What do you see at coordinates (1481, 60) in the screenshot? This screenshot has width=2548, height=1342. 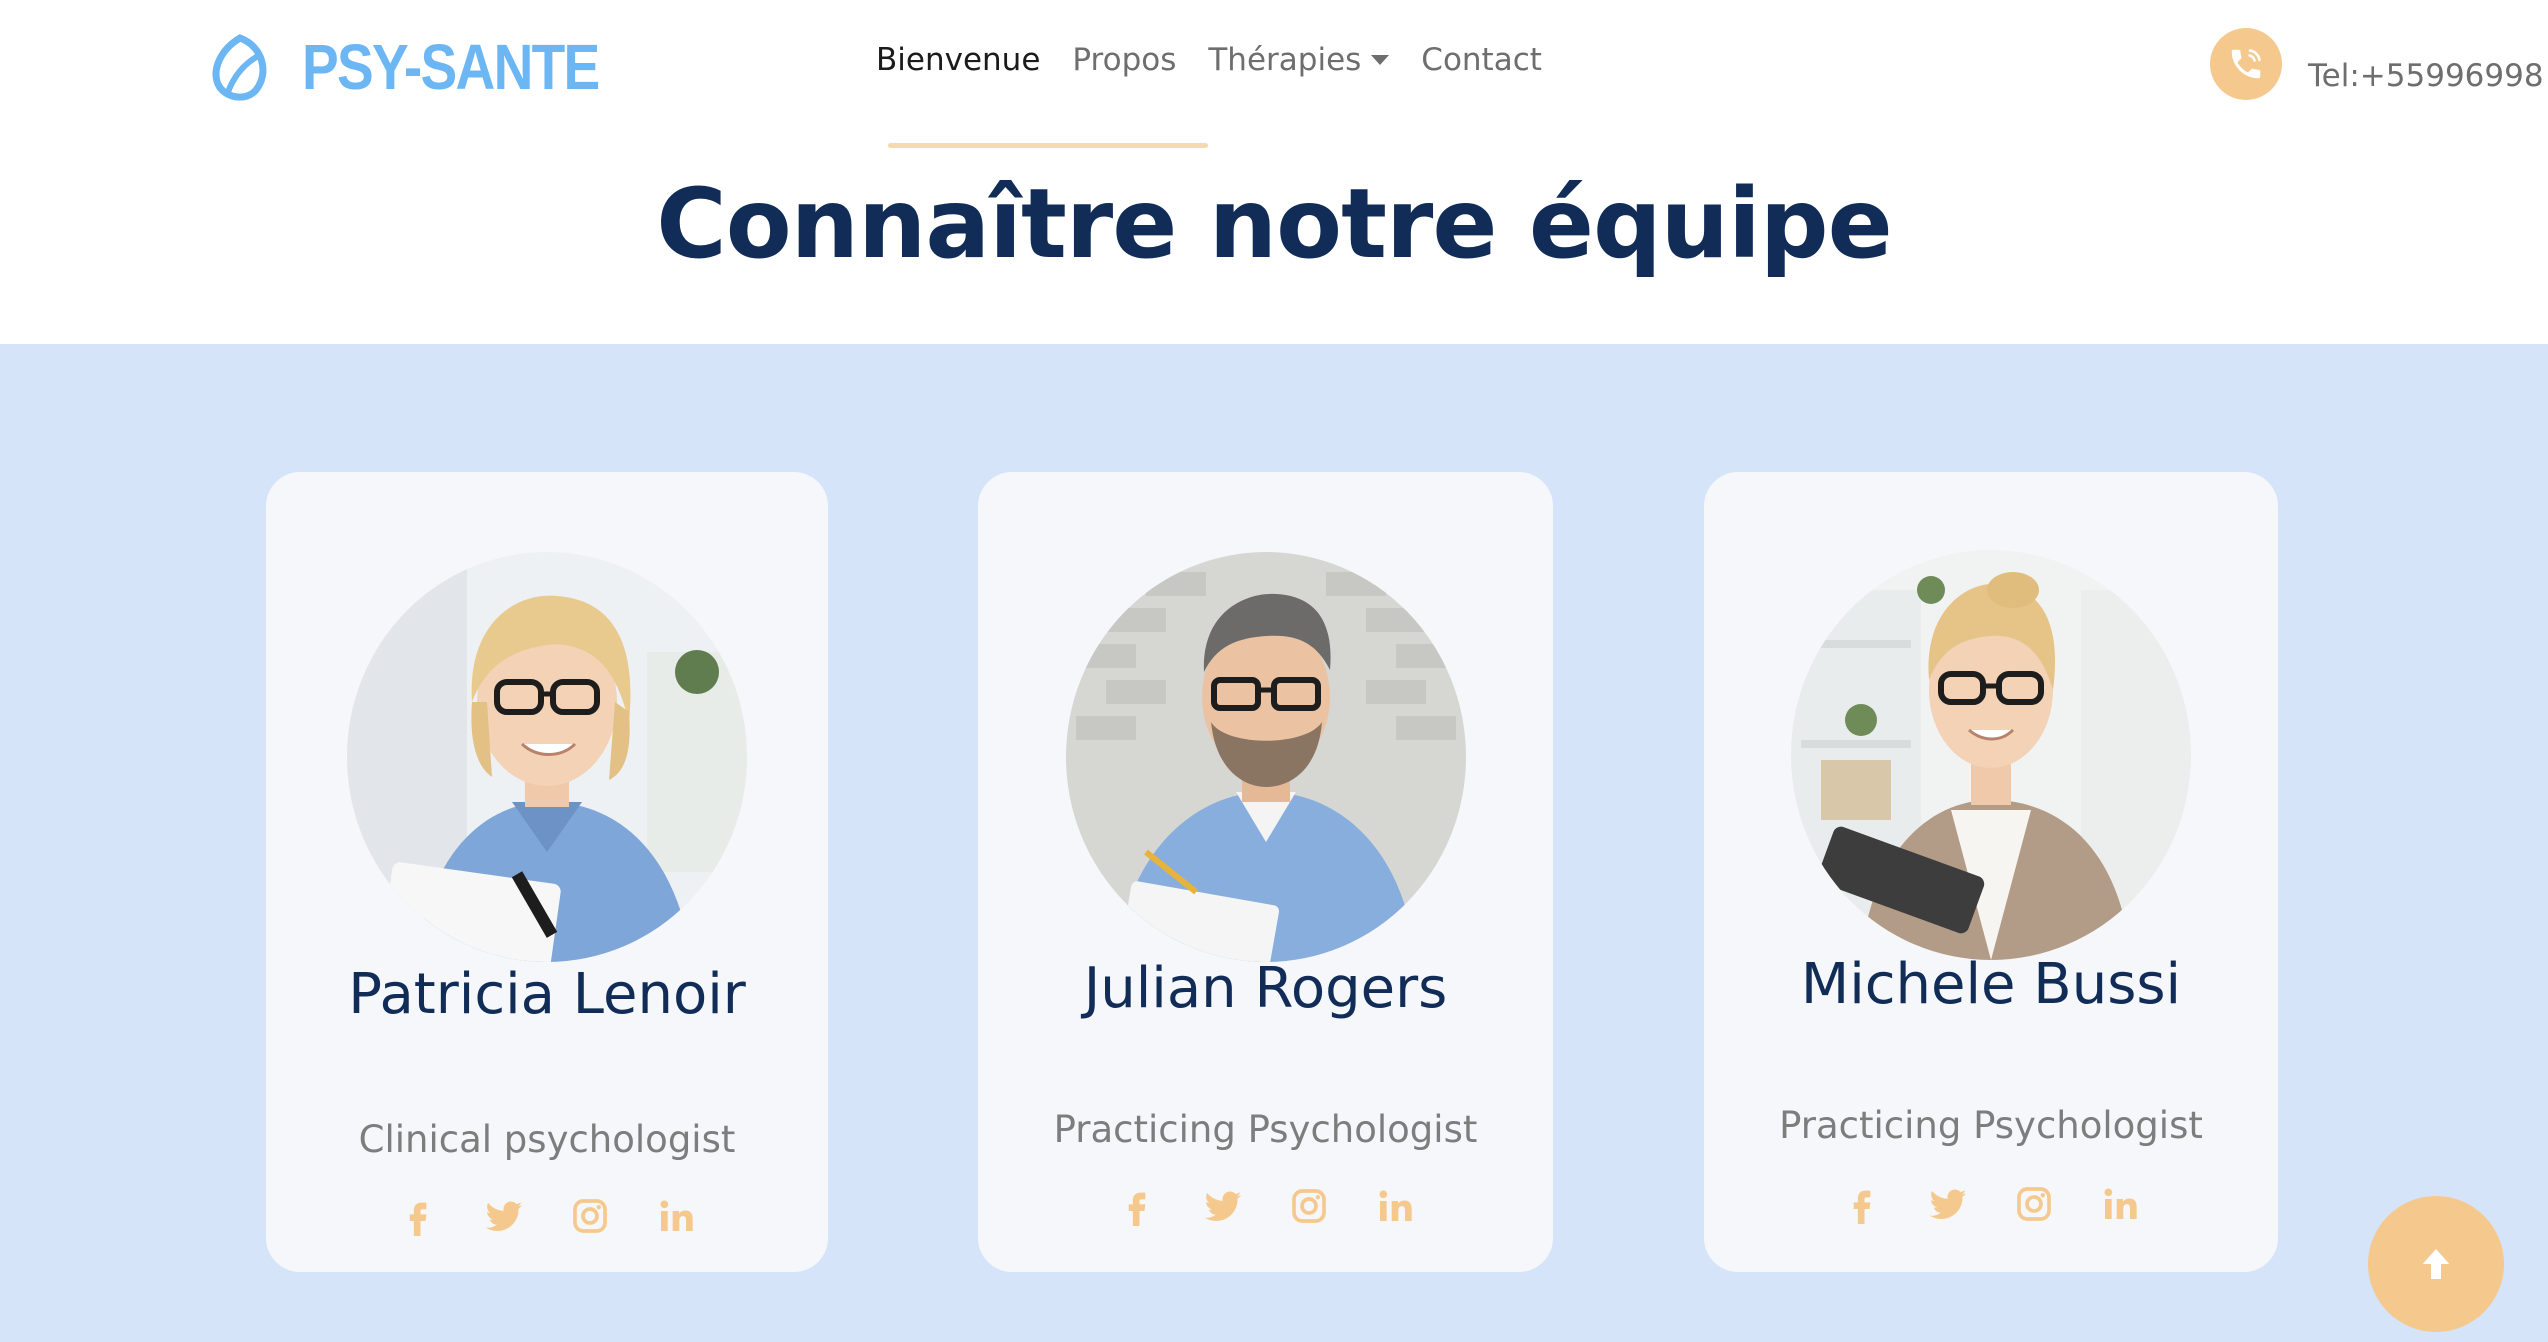 I see `nav-item-contact: Contact` at bounding box center [1481, 60].